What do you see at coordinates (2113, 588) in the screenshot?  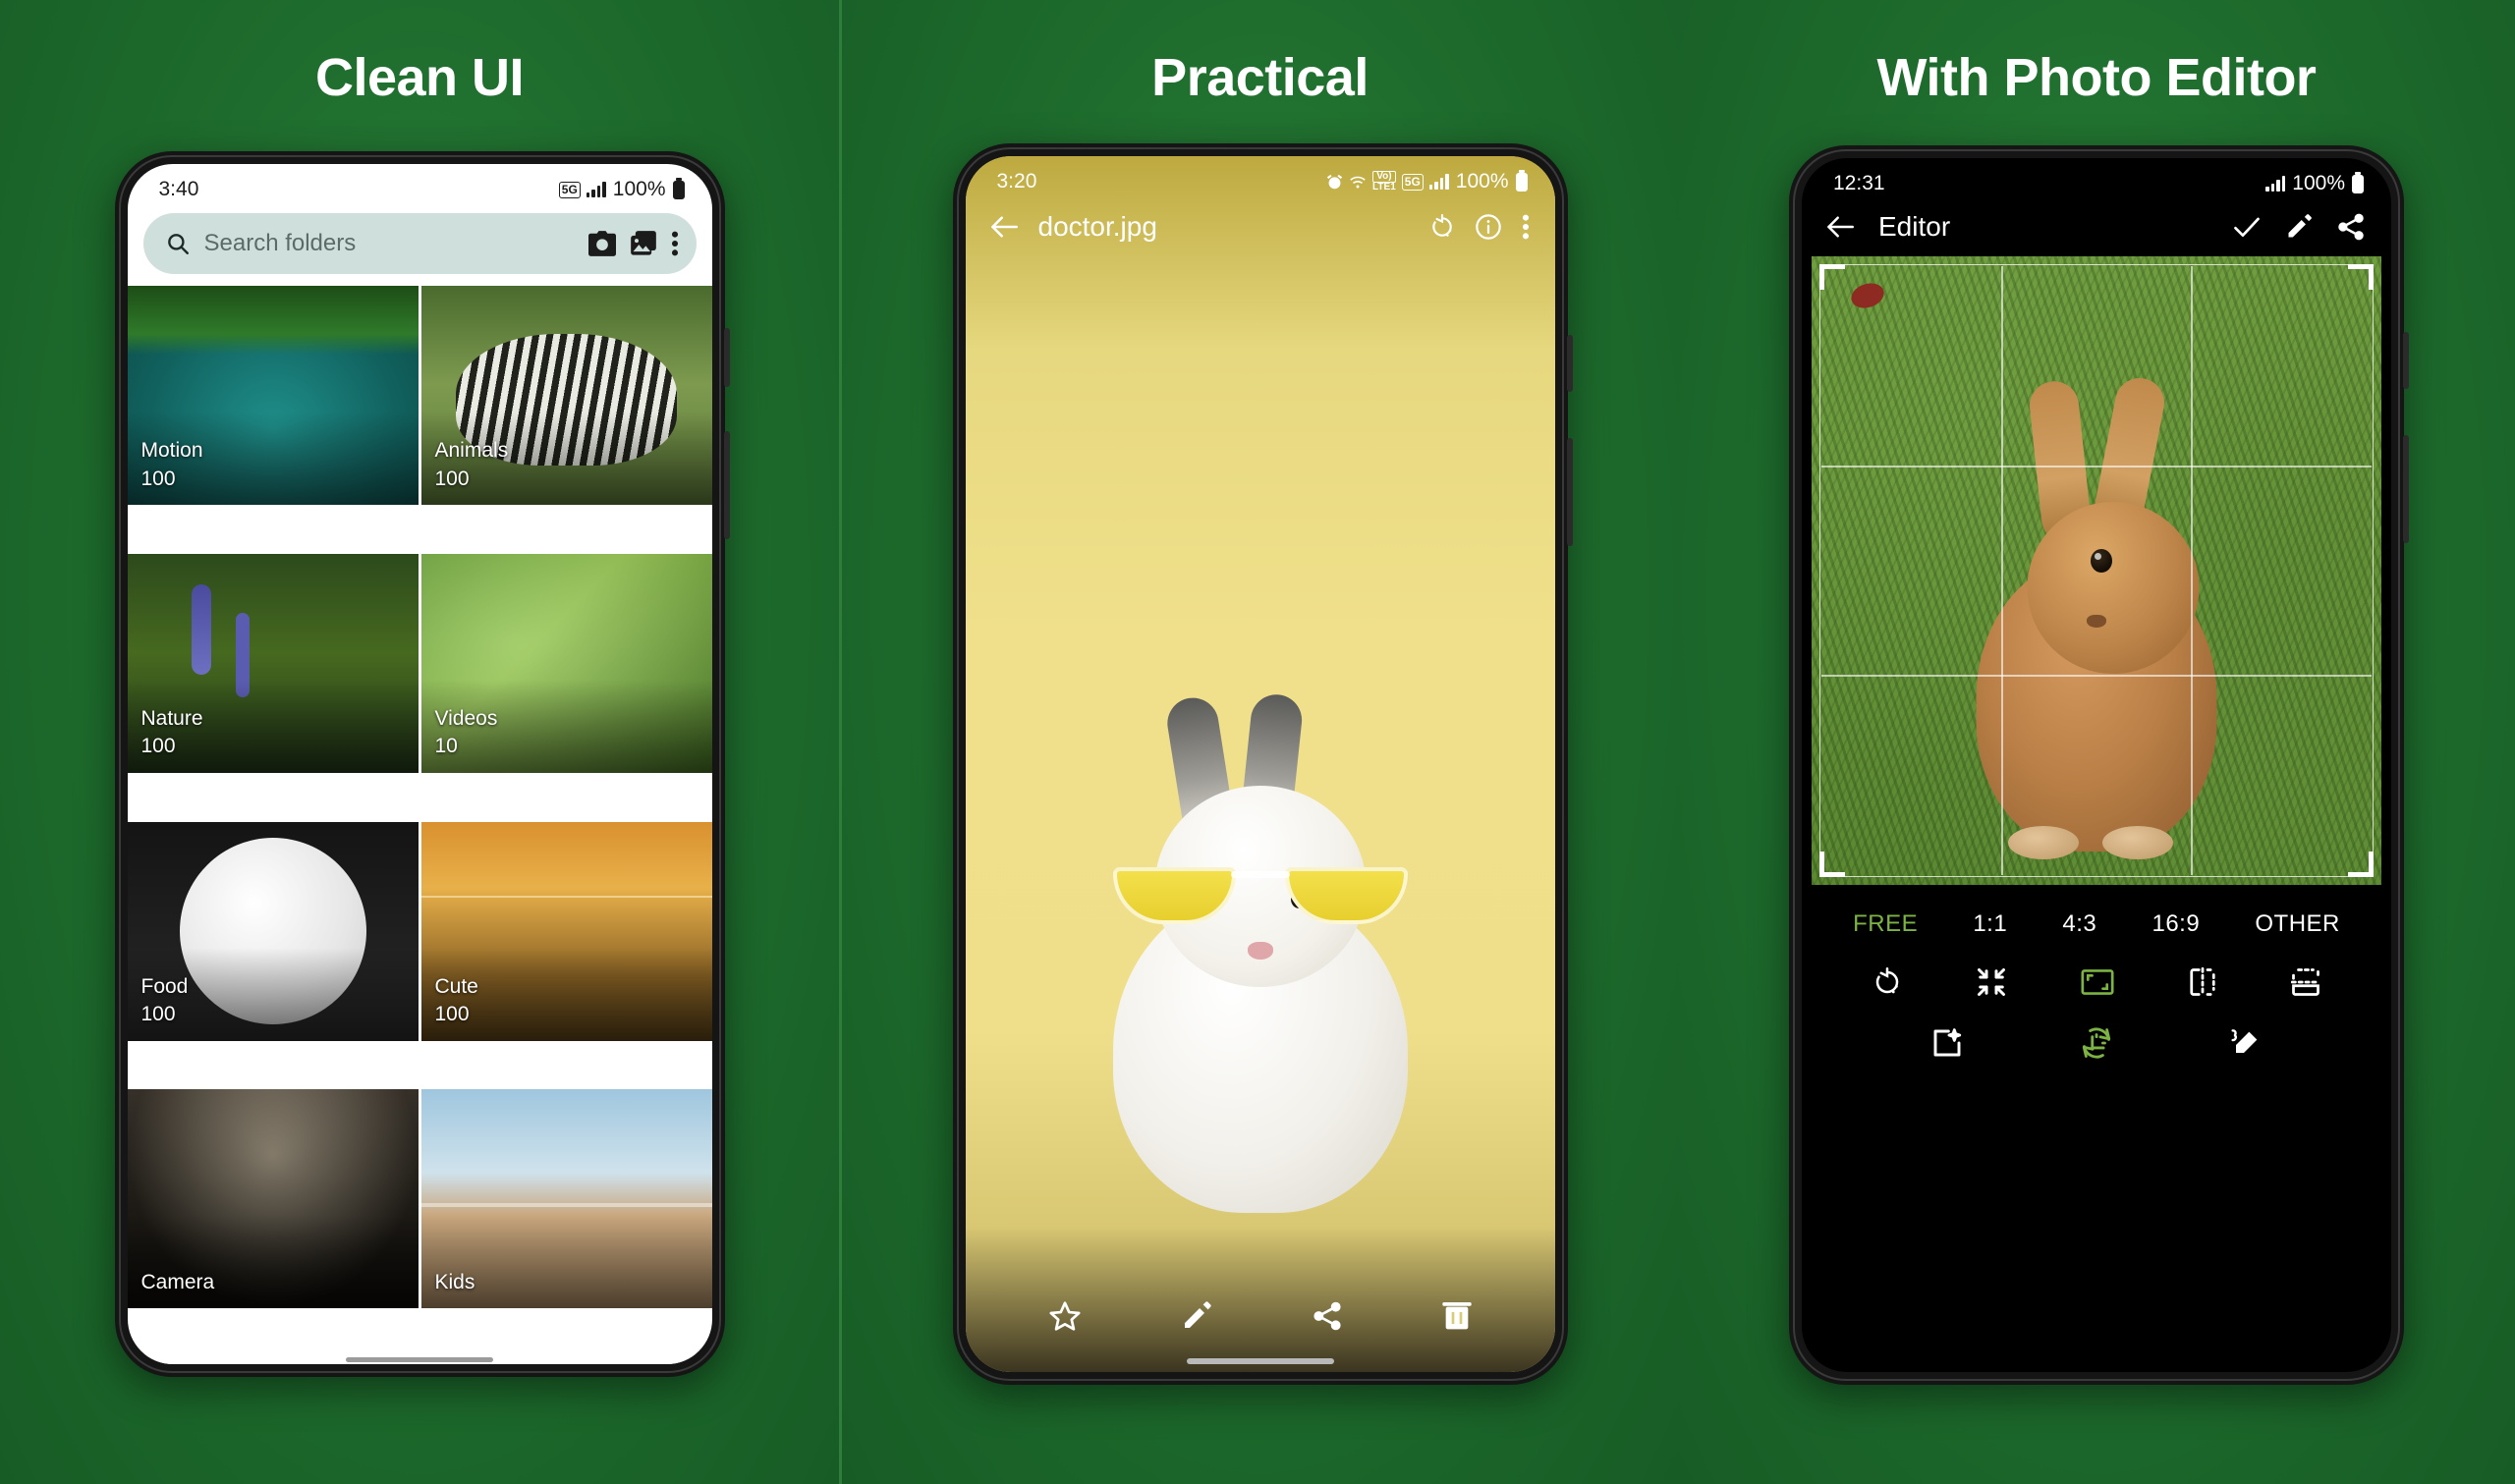 I see `rabbit-head` at bounding box center [2113, 588].